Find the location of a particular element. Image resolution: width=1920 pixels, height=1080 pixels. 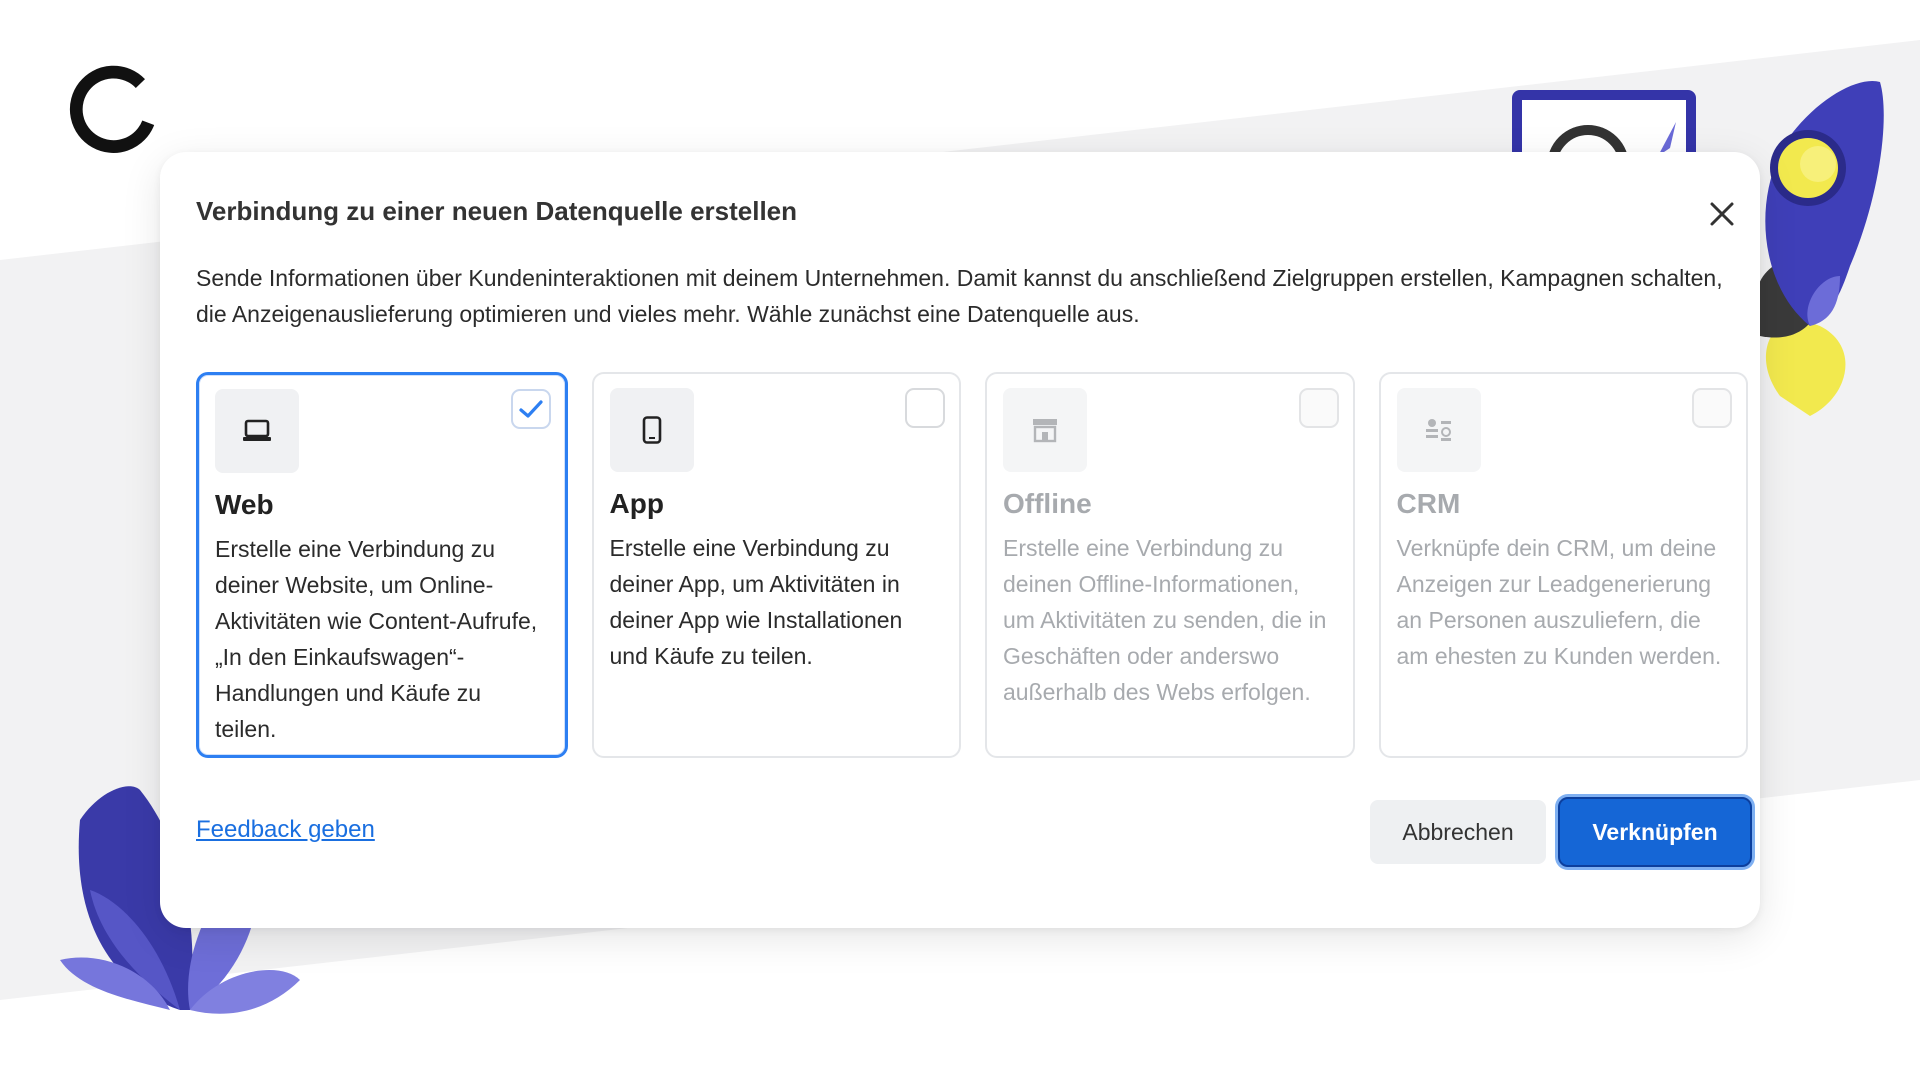

checkbox-offline is located at coordinates (1318, 408).